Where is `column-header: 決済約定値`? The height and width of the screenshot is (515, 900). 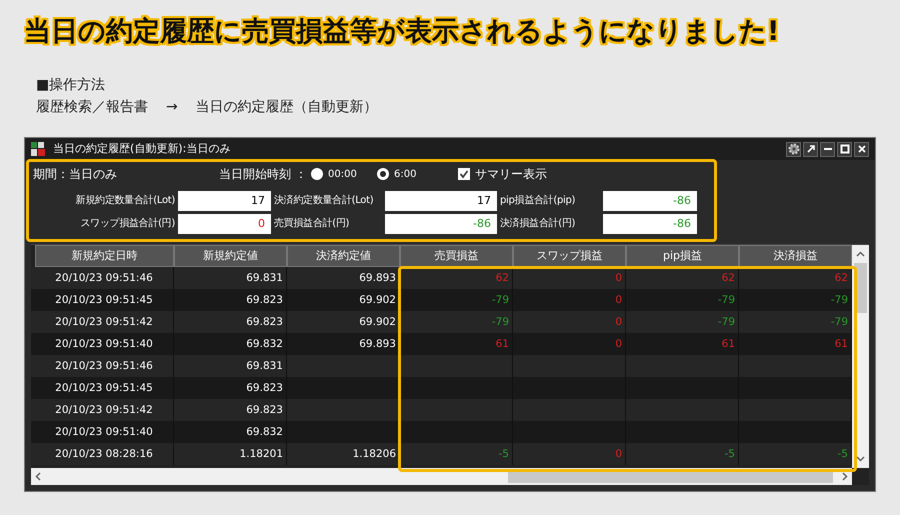 column-header: 決済約定値 is located at coordinates (343, 256).